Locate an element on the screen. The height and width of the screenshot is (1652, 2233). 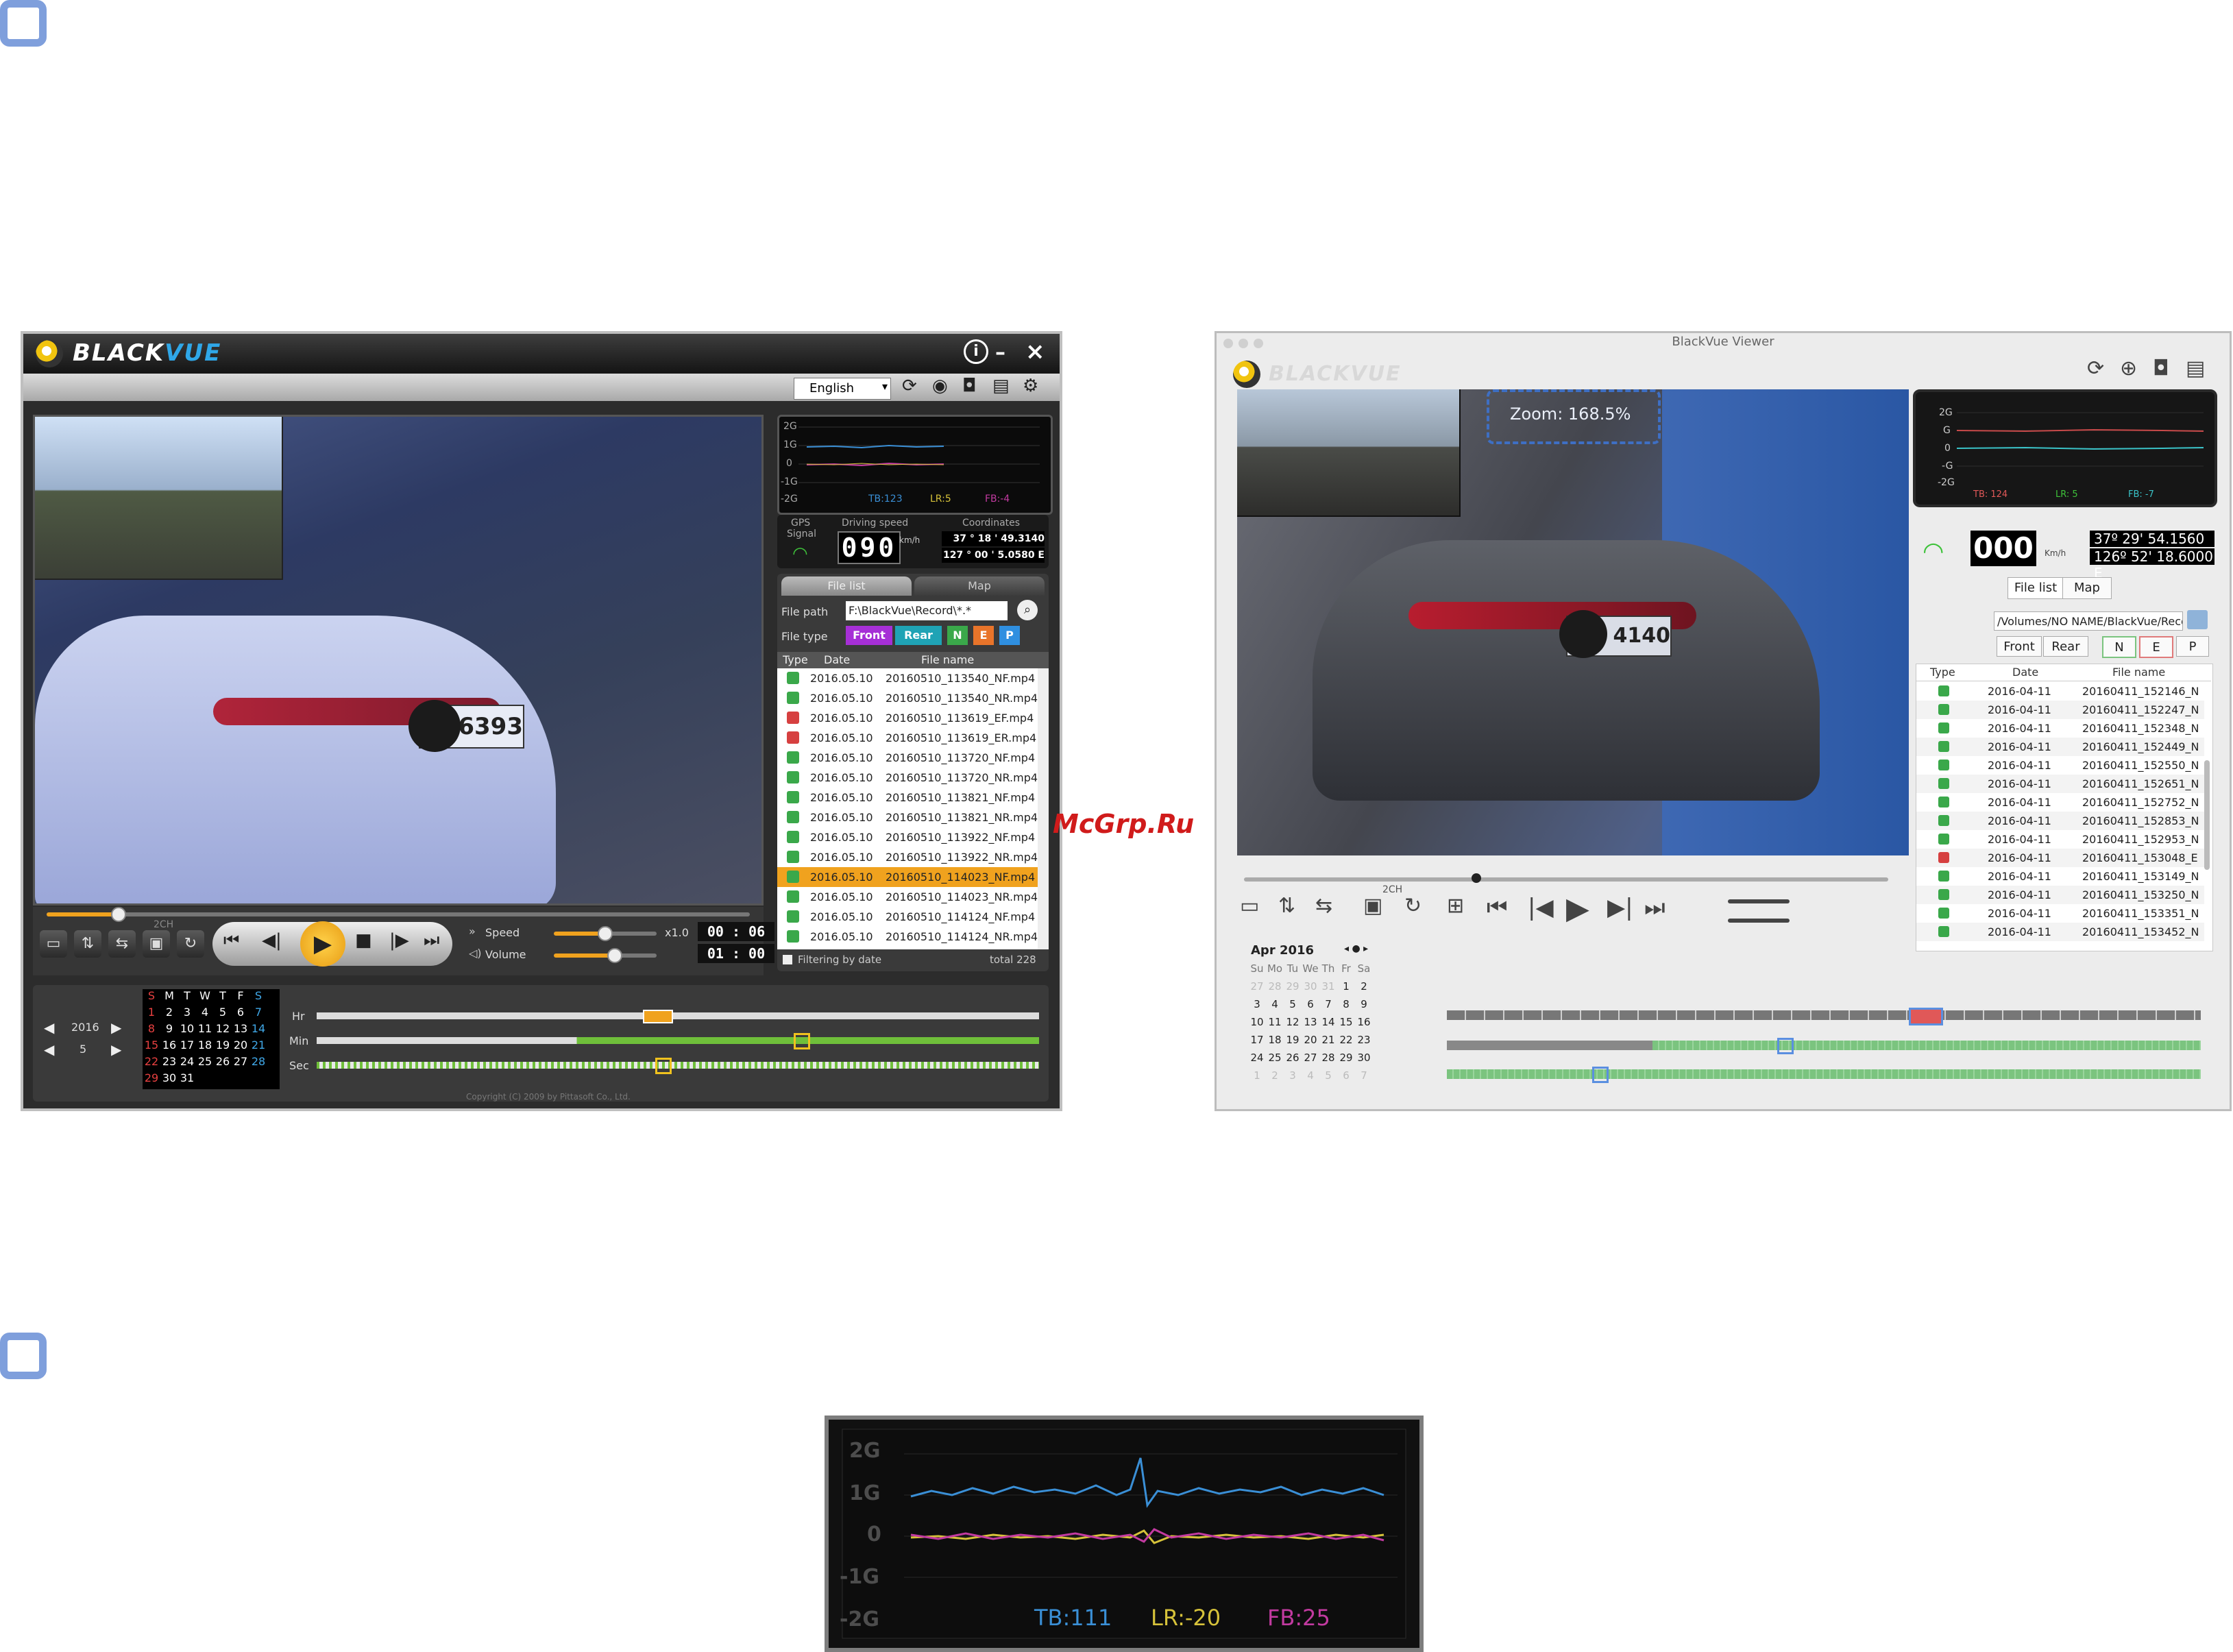
grid-view-icon: ⊞ is located at coordinates (1455, 906).